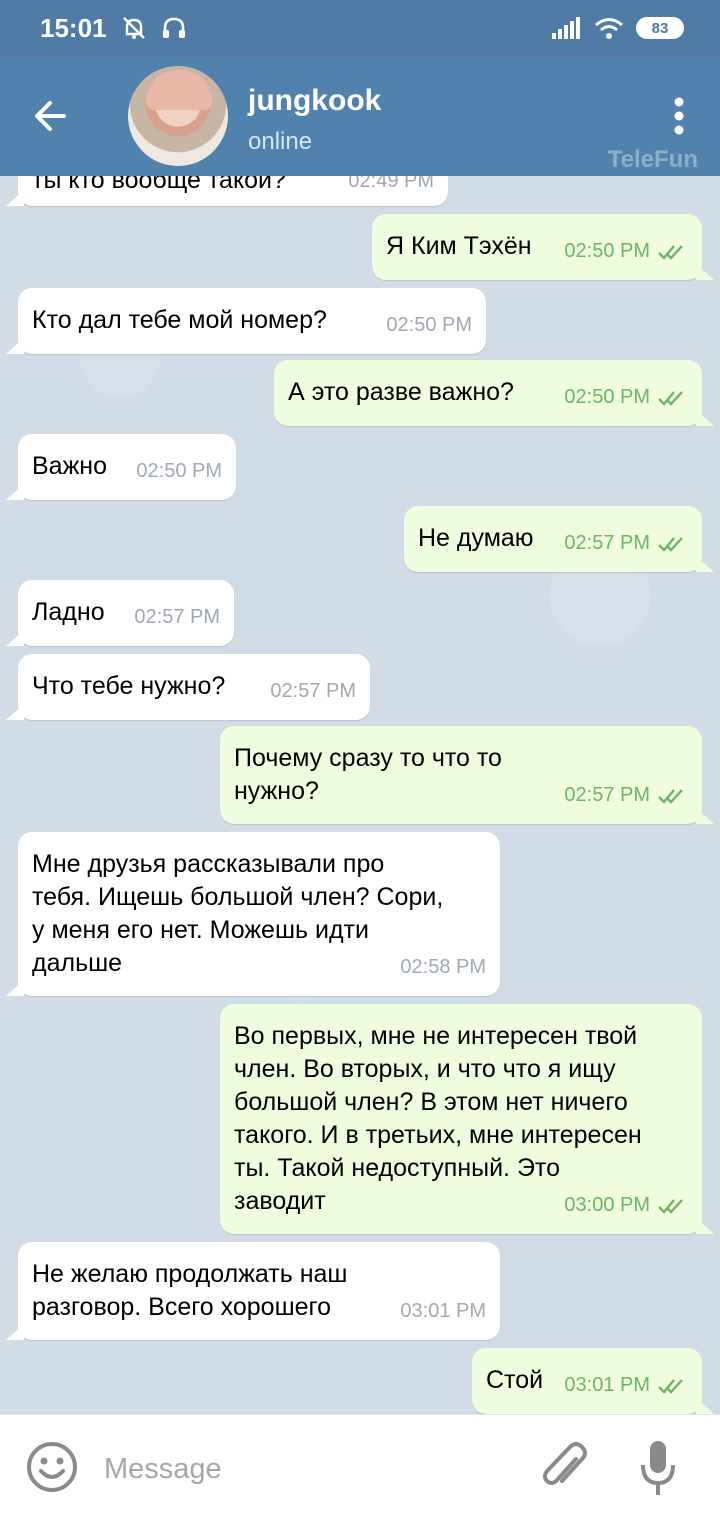  What do you see at coordinates (566, 28) in the screenshot?
I see `signal-icon` at bounding box center [566, 28].